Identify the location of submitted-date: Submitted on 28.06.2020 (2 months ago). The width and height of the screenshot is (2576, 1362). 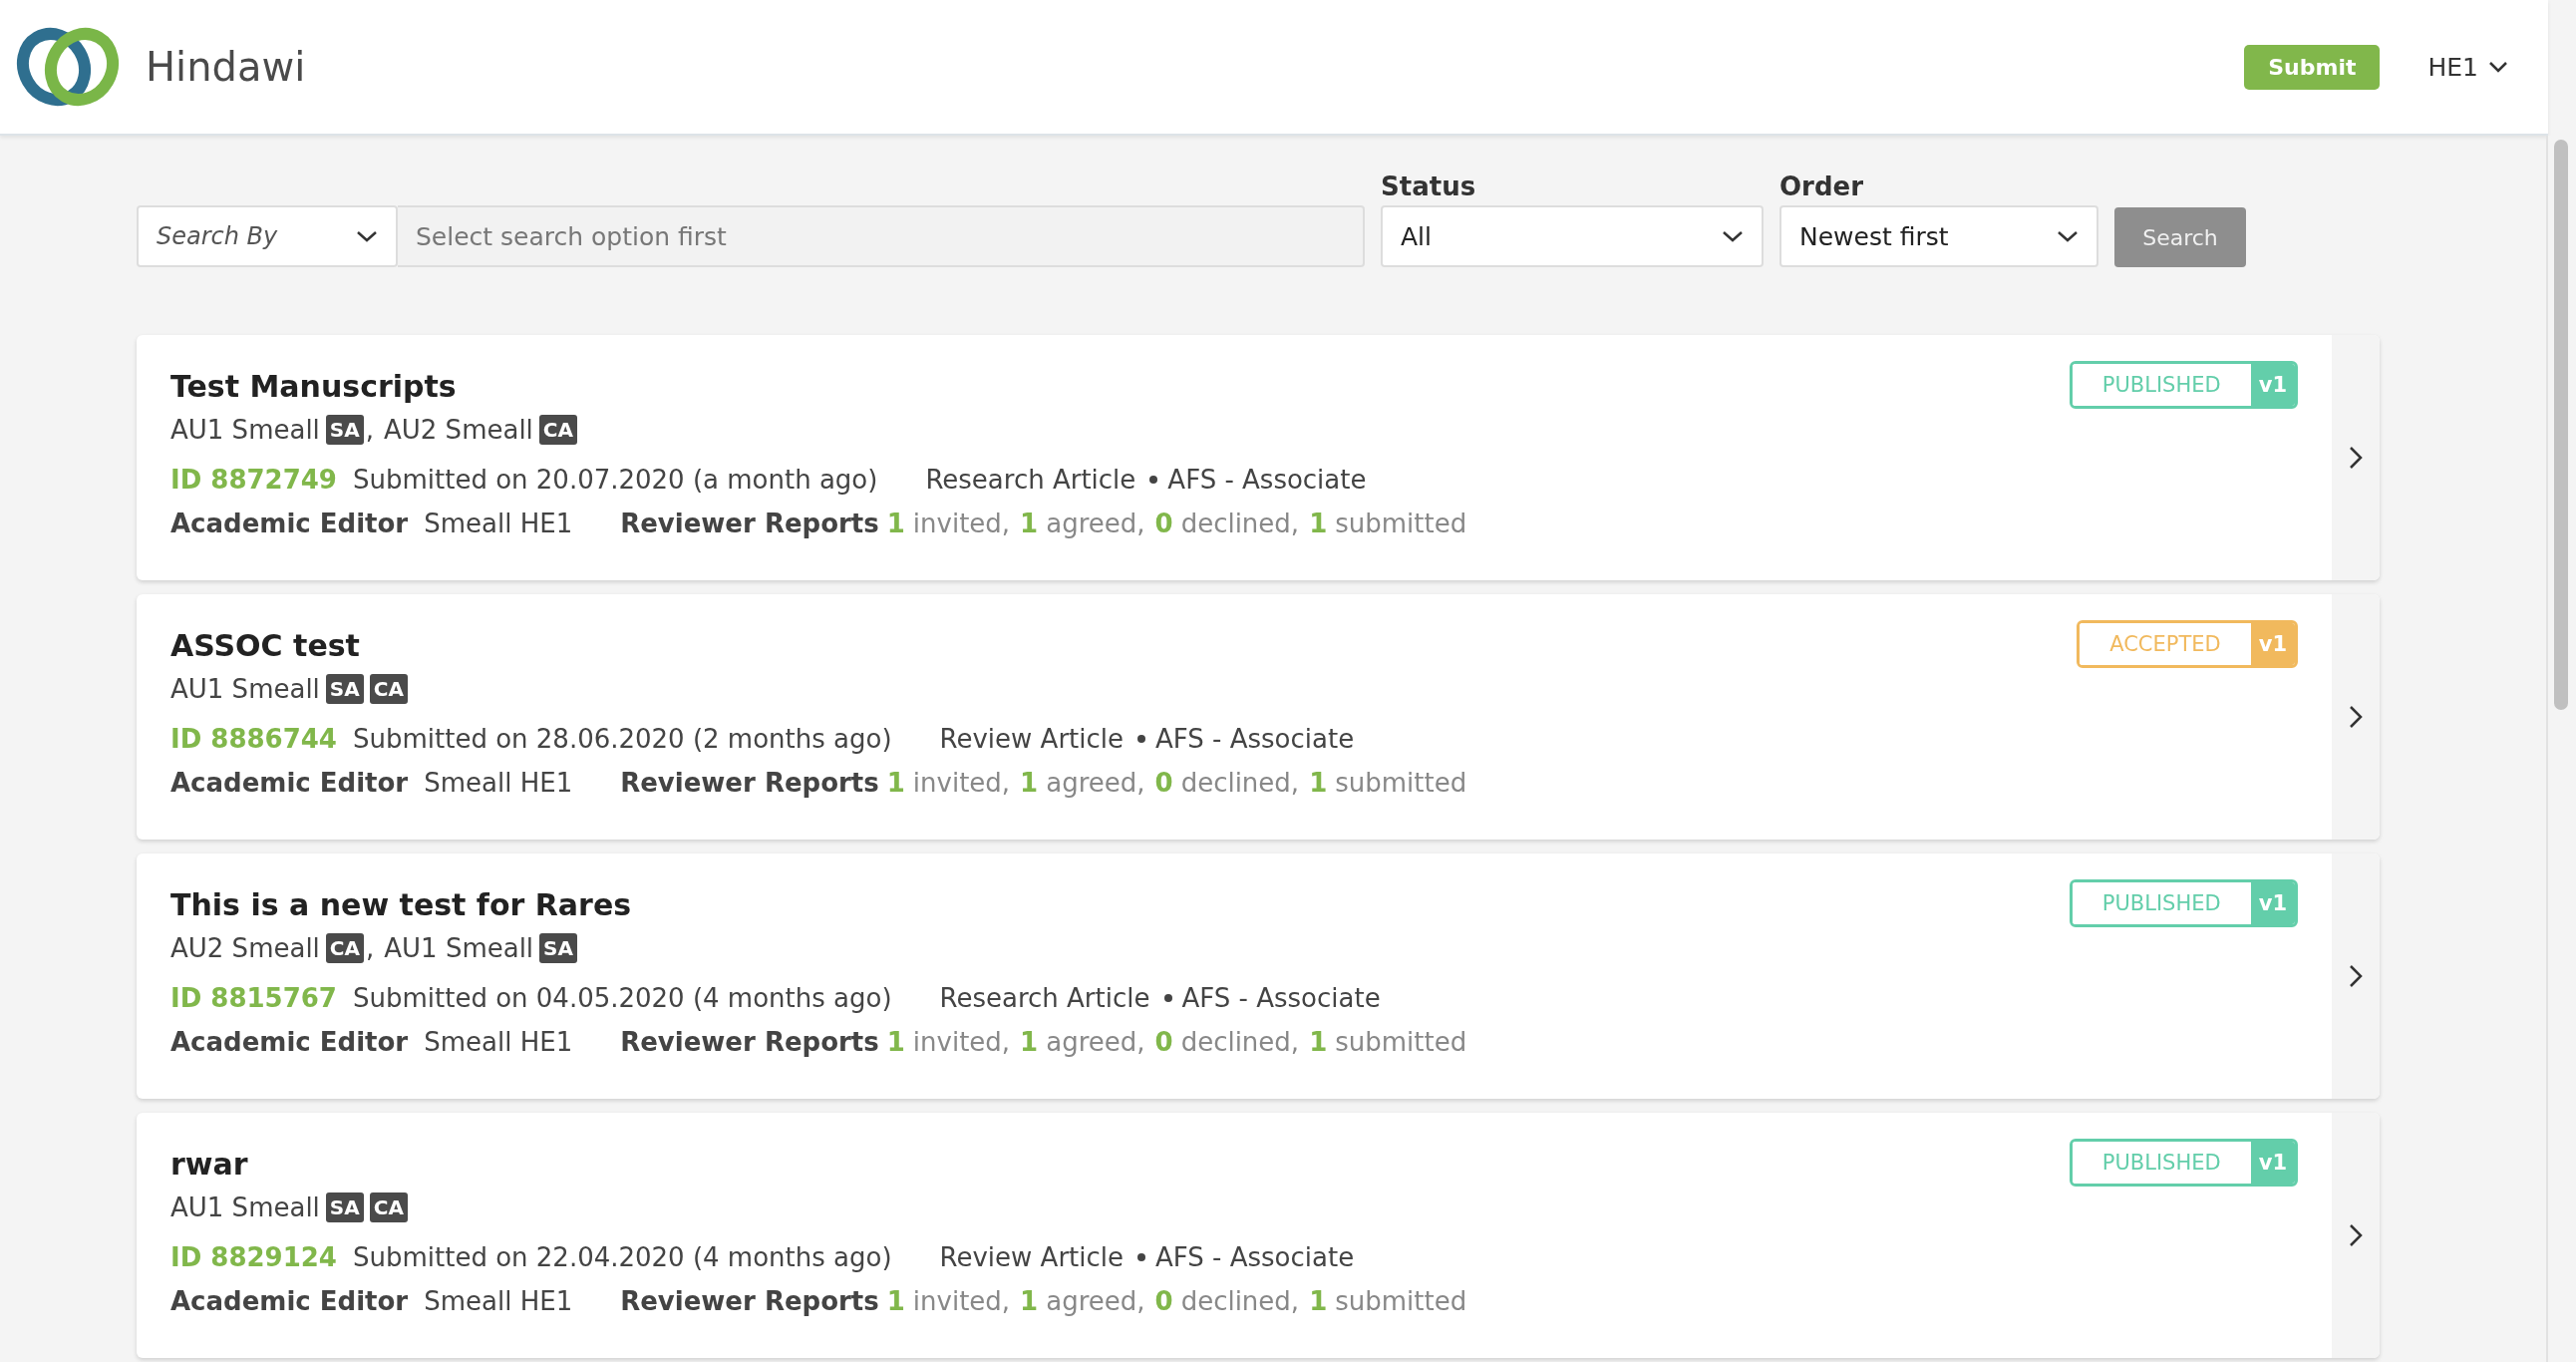
(622, 739).